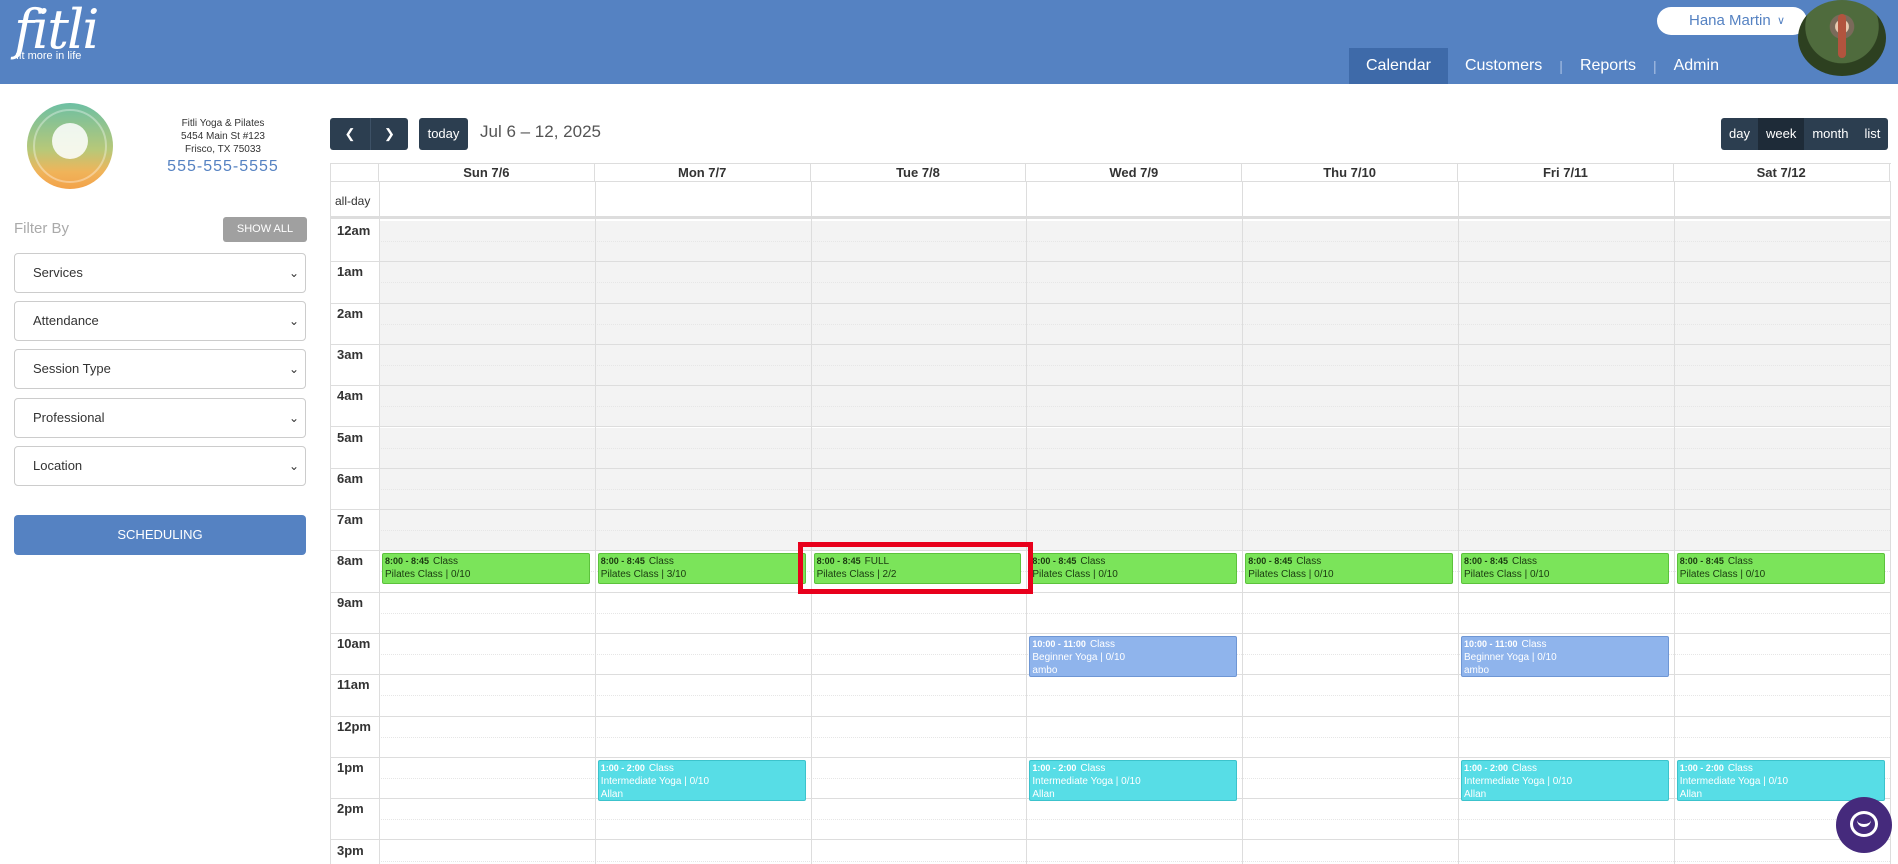 Image resolution: width=1898 pixels, height=864 pixels. I want to click on time-slot-row: 11am, so click(1111, 696).